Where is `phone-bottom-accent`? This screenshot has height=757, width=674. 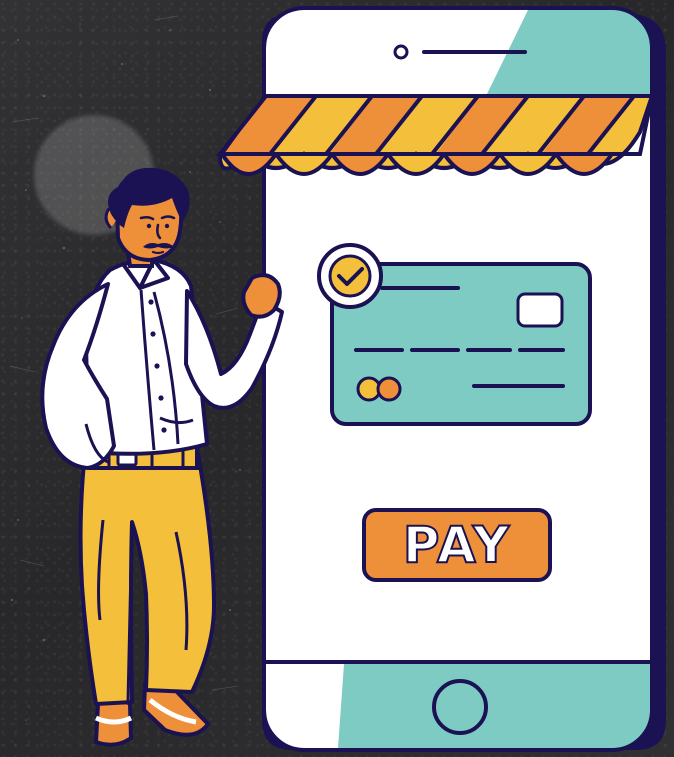 phone-bottom-accent is located at coordinates (494, 706).